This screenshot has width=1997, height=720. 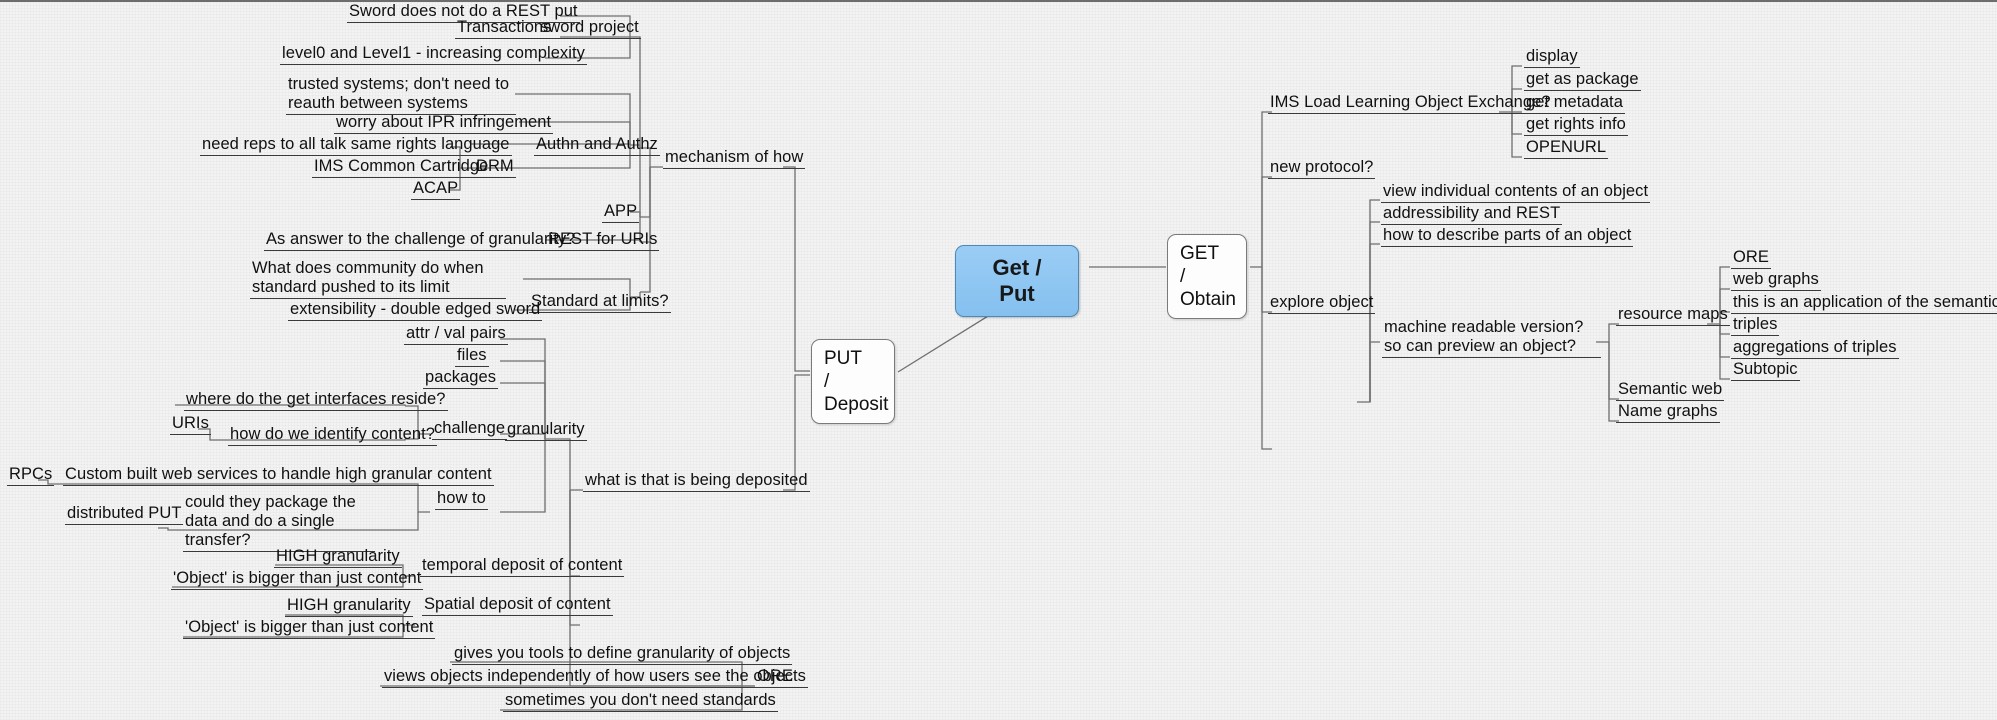 What do you see at coordinates (1574, 103) in the screenshot?
I see `node-get-metadata: get metadata` at bounding box center [1574, 103].